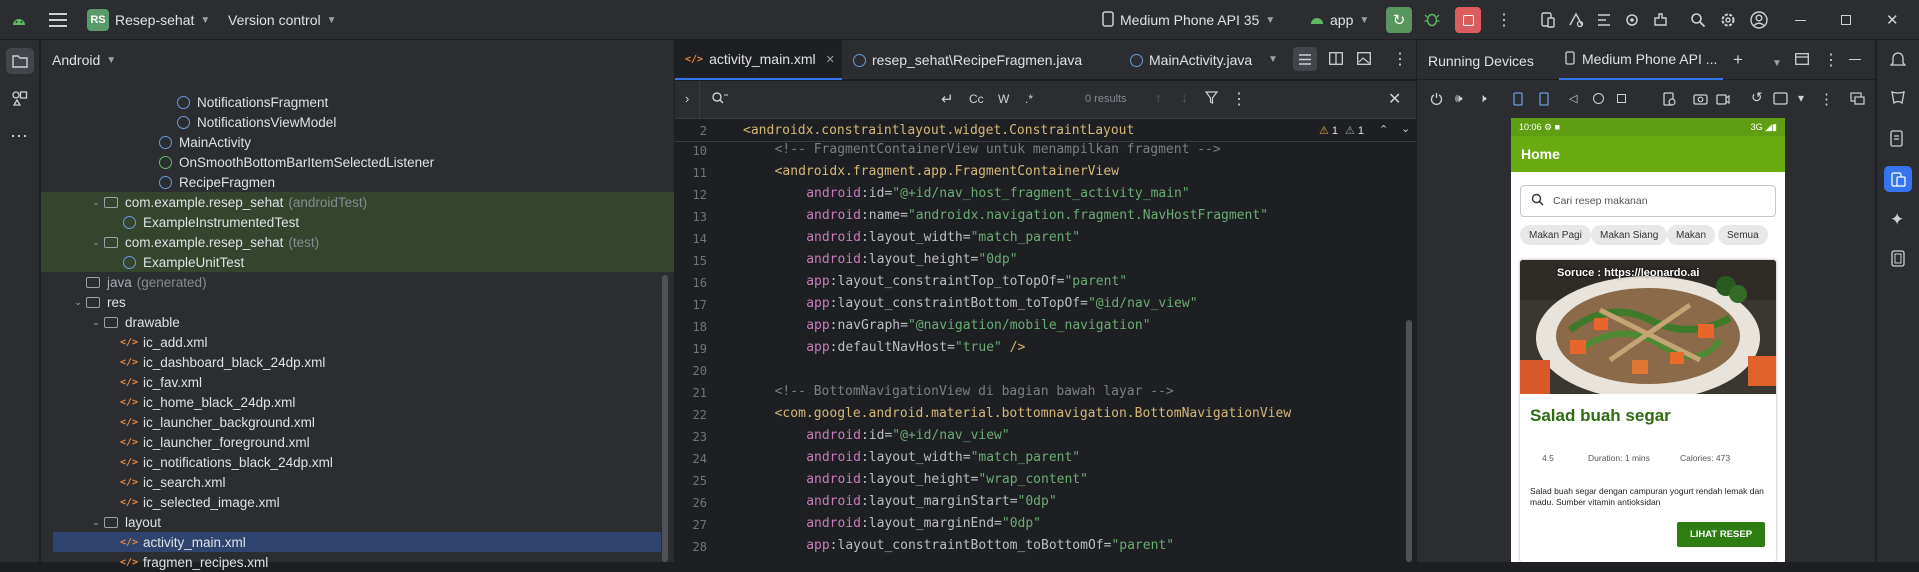 The image size is (1919, 572). What do you see at coordinates (357, 462) in the screenshot?
I see `tree-item: </> ic_notifications_black_24dp.xml` at bounding box center [357, 462].